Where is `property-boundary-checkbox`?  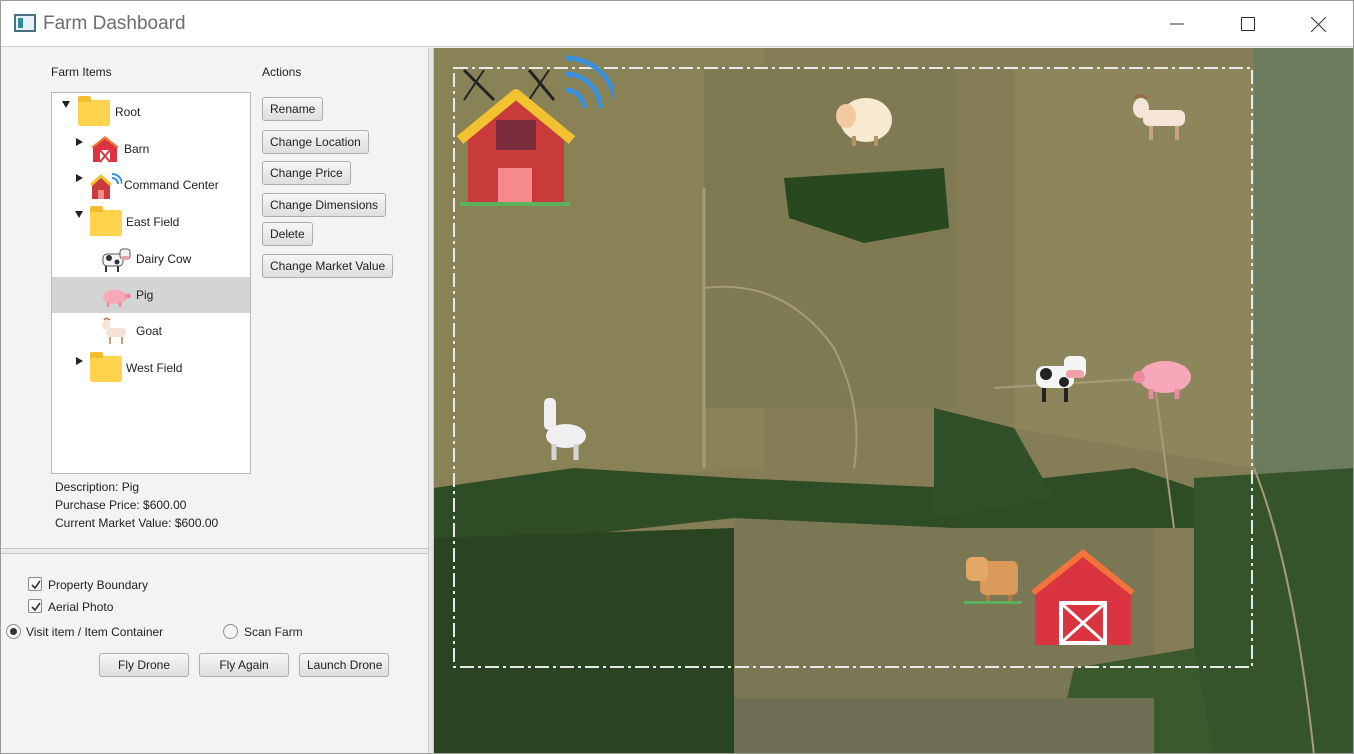 property-boundary-checkbox is located at coordinates (35, 584).